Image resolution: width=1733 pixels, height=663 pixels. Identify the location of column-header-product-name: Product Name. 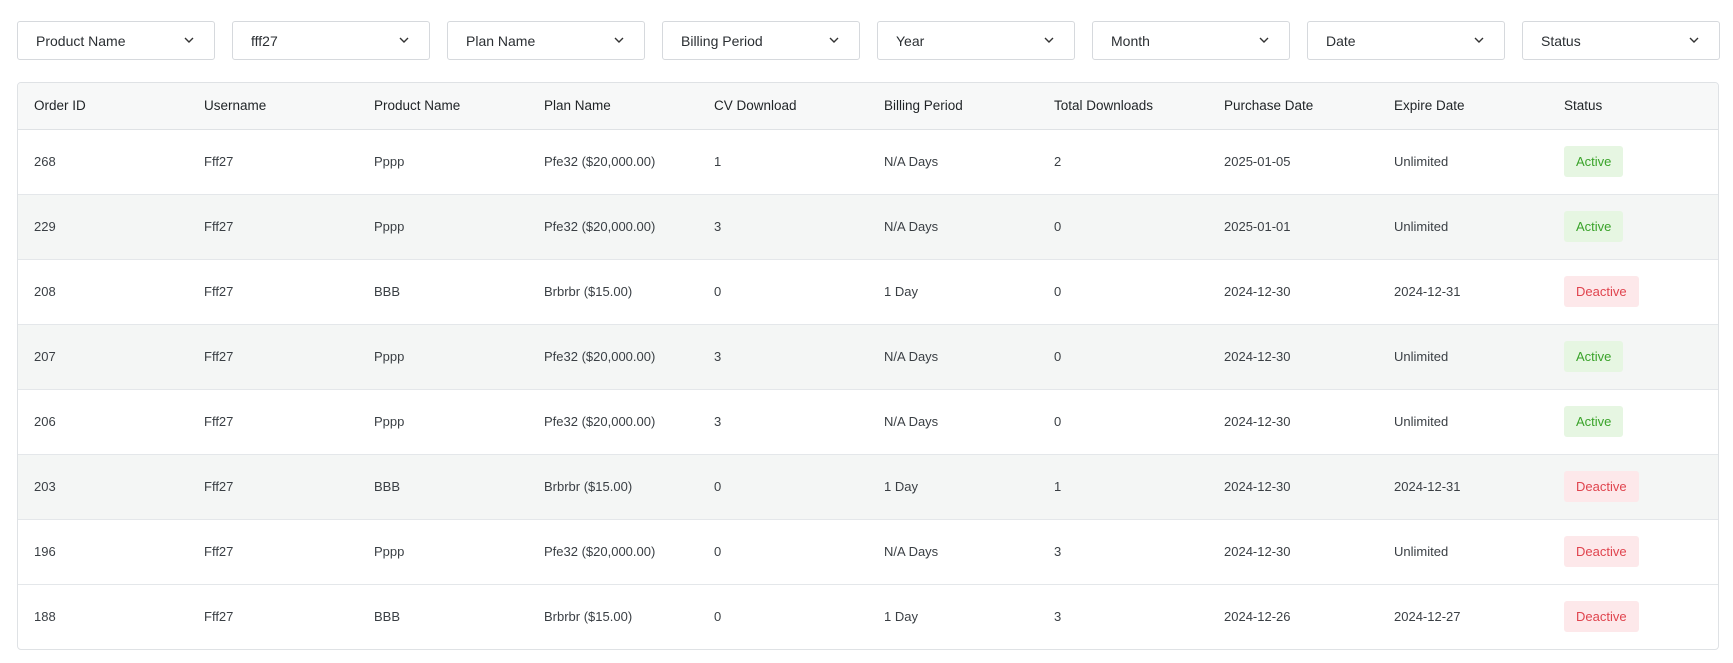
(443, 106).